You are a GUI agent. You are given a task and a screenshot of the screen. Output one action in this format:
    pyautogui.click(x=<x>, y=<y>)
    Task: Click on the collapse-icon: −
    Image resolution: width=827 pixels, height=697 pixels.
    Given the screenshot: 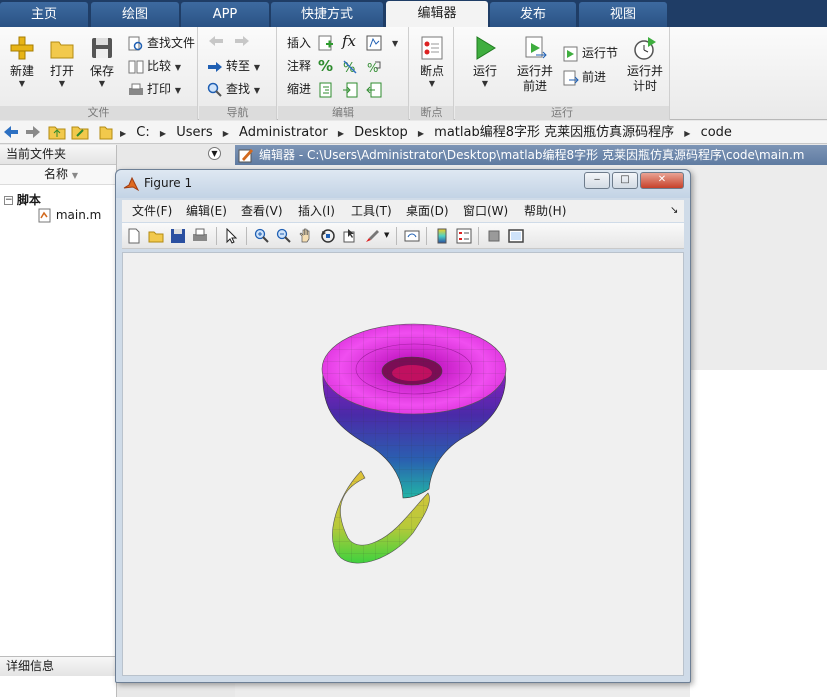 What is the action you would take?
    pyautogui.click(x=8, y=200)
    